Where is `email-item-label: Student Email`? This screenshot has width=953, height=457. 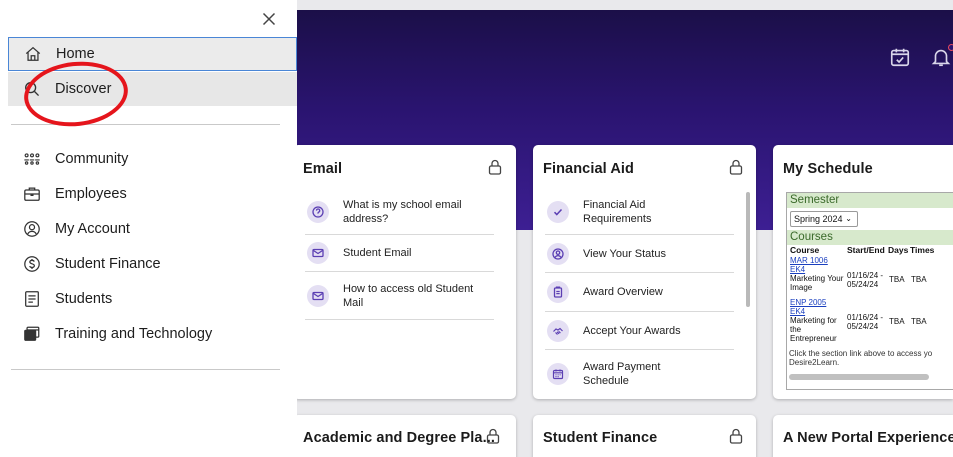 email-item-label: Student Email is located at coordinates (377, 253).